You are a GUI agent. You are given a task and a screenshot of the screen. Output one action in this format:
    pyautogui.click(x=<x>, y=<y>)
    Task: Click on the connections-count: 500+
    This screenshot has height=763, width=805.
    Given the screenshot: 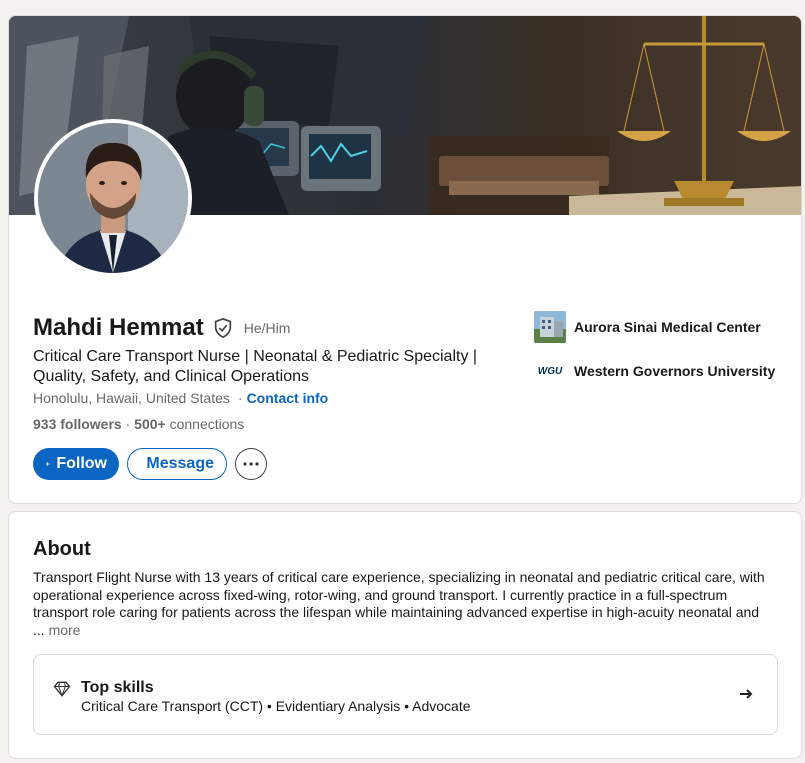 What is the action you would take?
    pyautogui.click(x=150, y=424)
    